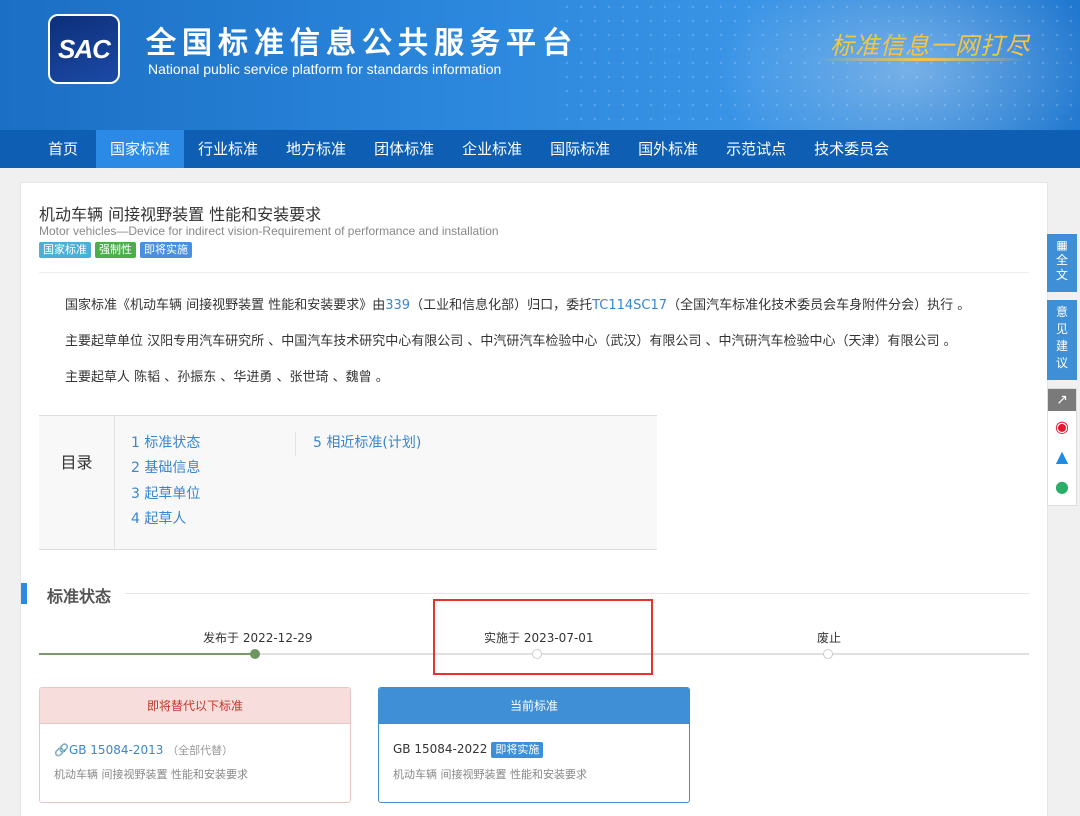  What do you see at coordinates (227, 377) in the screenshot?
I see `drafters: 主要起草人 陈韬 、孙振东 、华进勇 、张世琦 、魏曾 。` at bounding box center [227, 377].